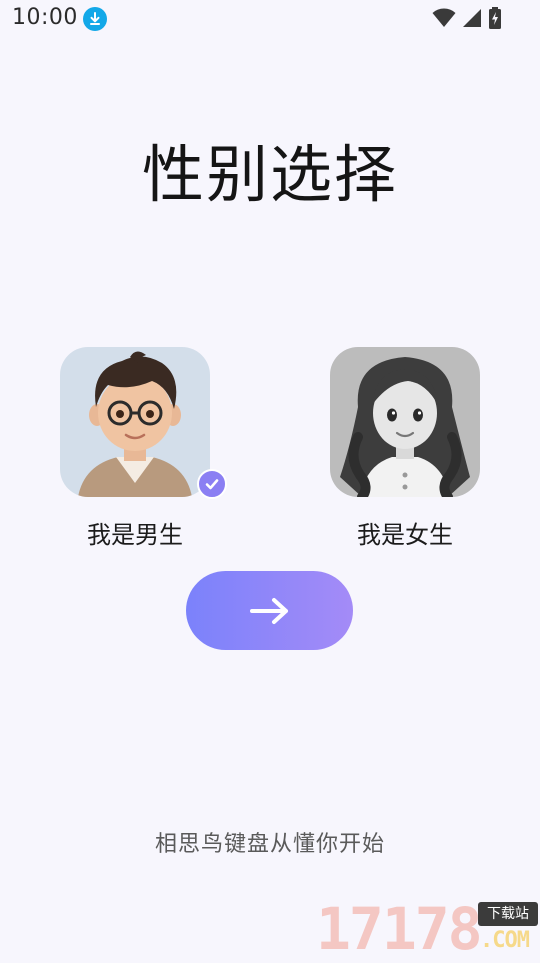  Describe the element at coordinates (95, 19) in the screenshot. I see `download-icon` at that location.